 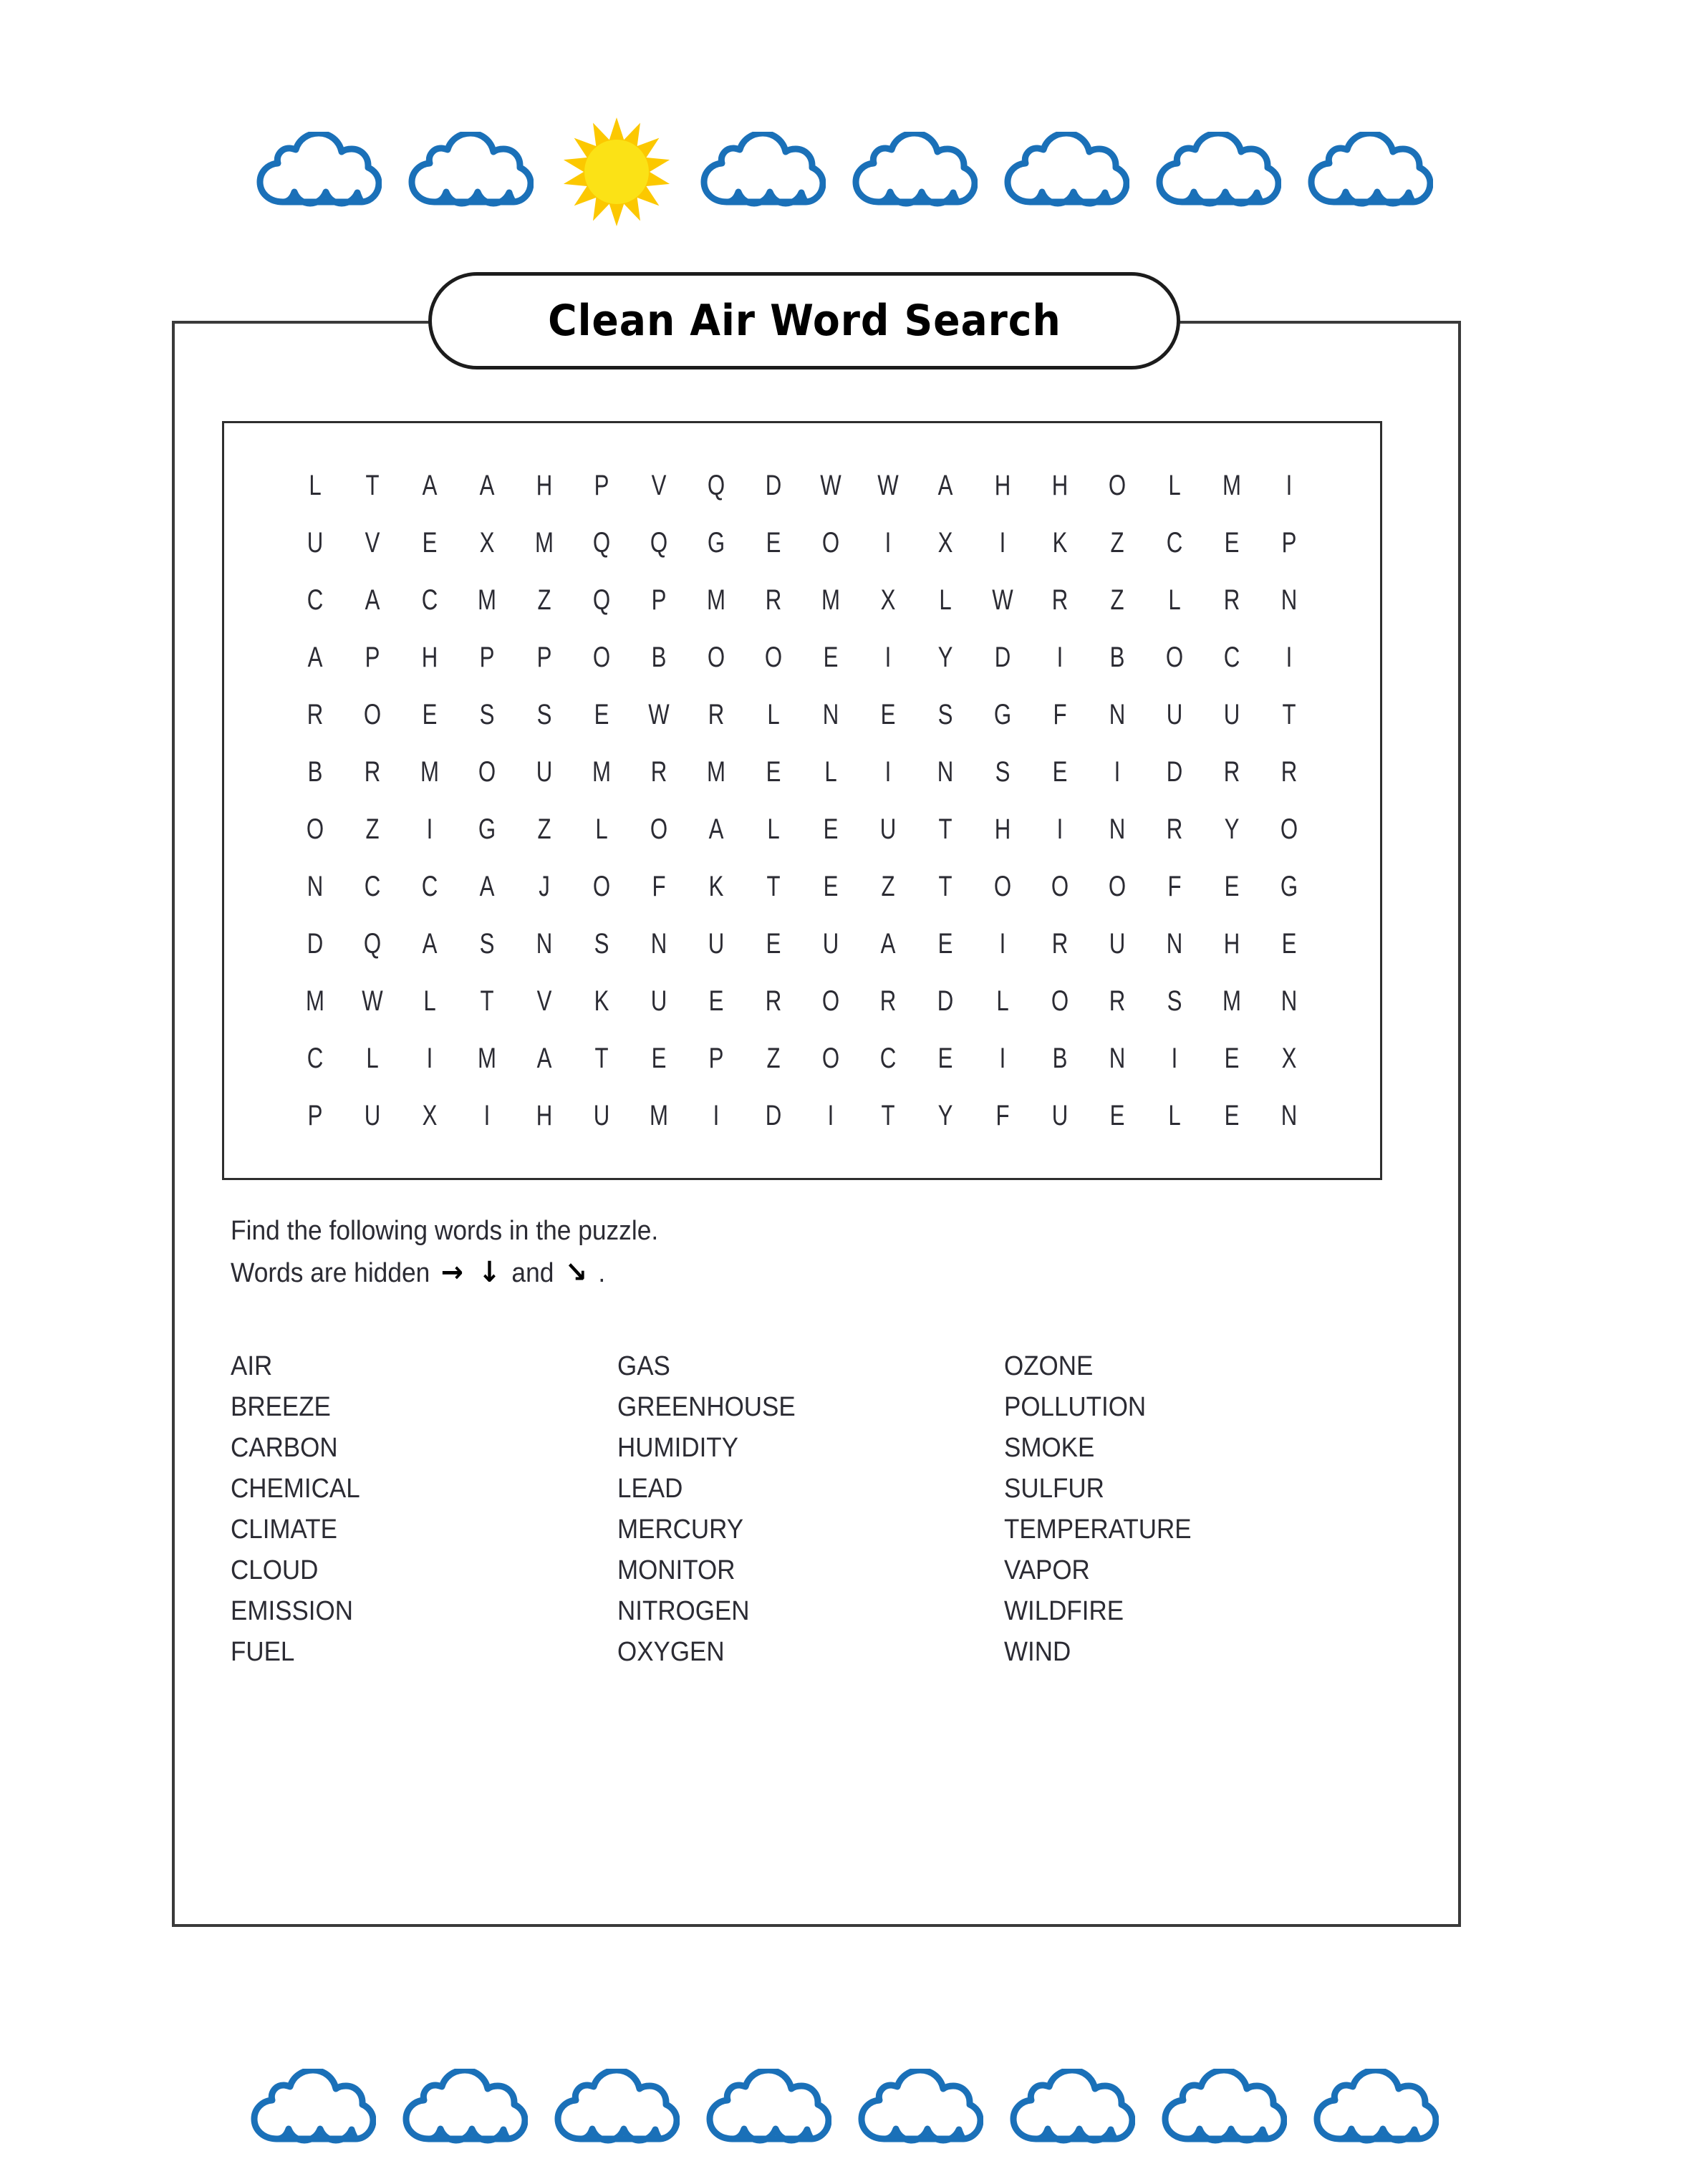 I want to click on grid-cell: F, so click(x=659, y=887).